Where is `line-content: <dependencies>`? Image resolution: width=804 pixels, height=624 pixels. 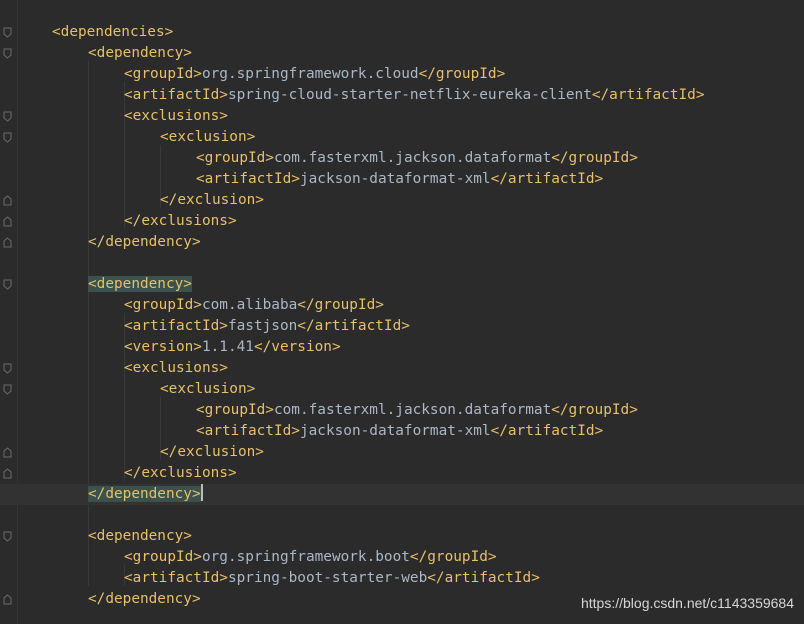 line-content: <dependencies> is located at coordinates (112, 32).